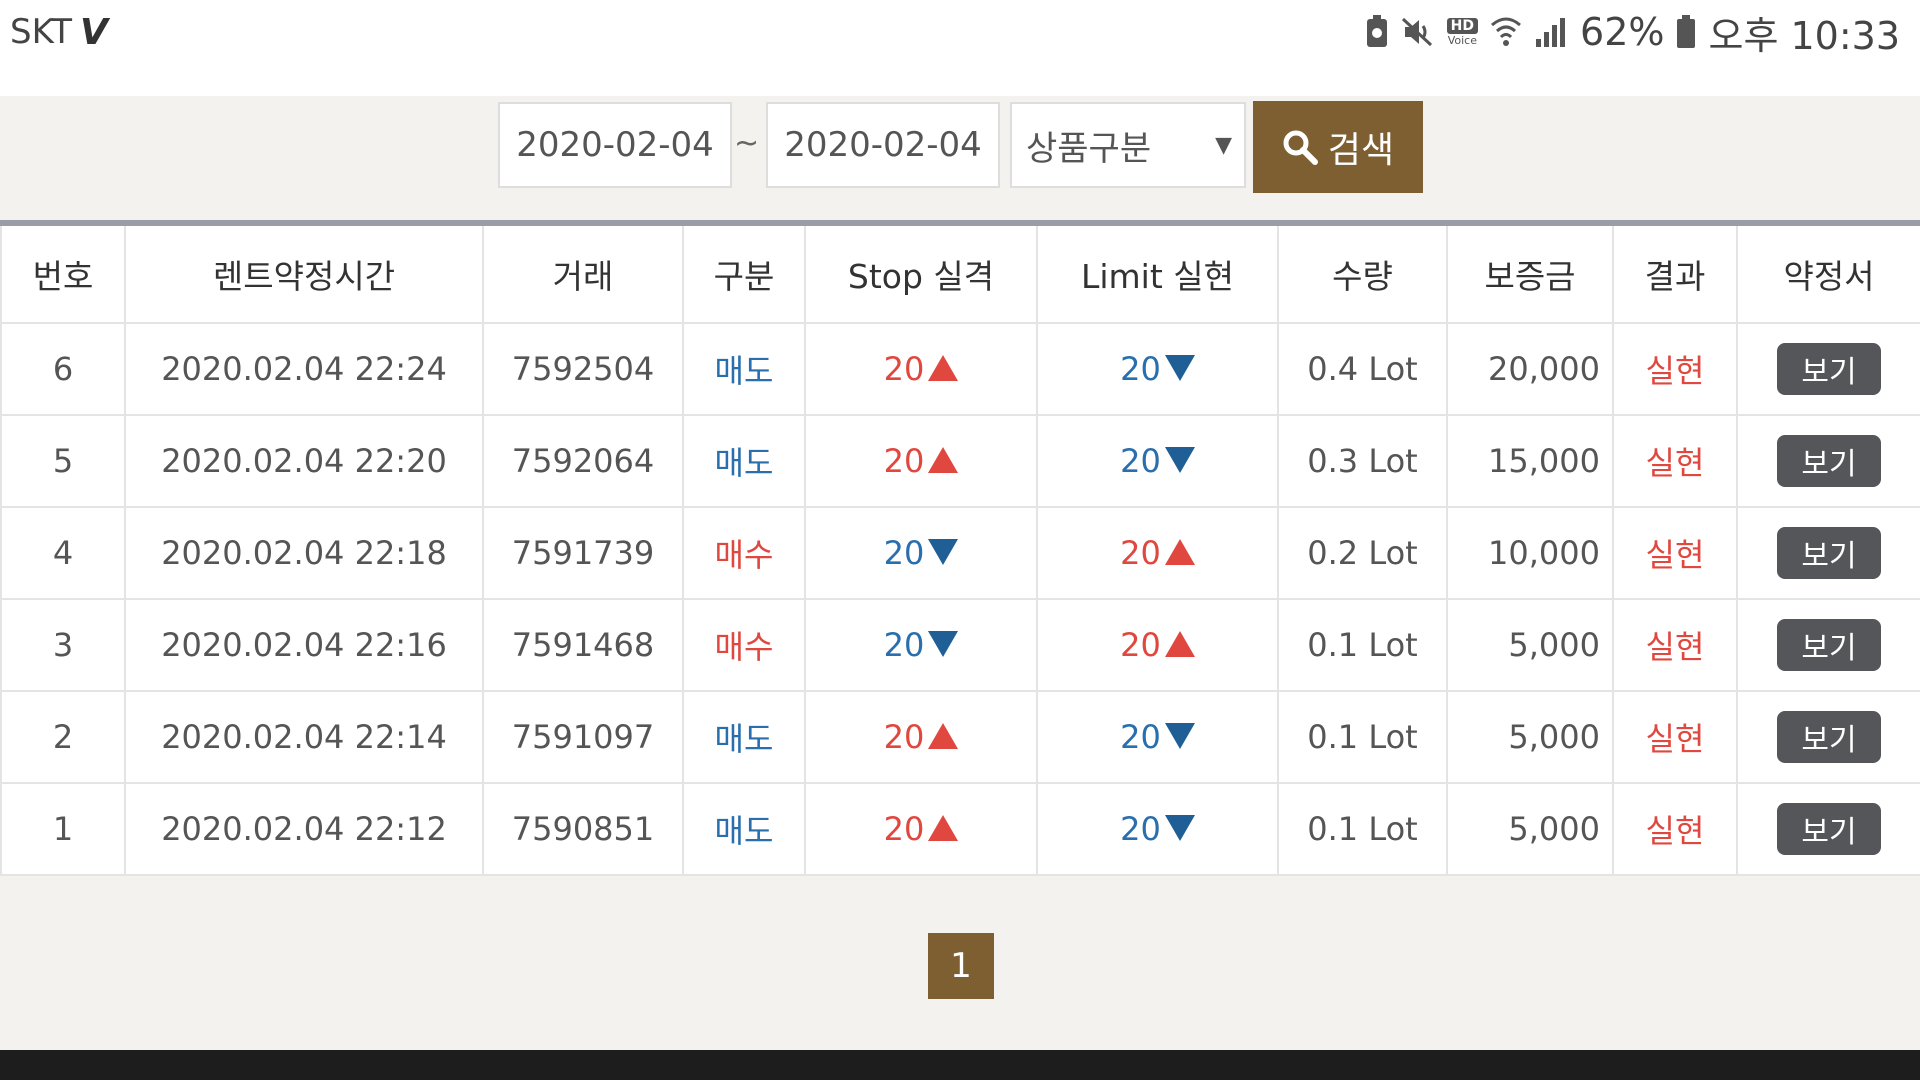  Describe the element at coordinates (304, 273) in the screenshot. I see `header-time: 렌트약정시간` at that location.